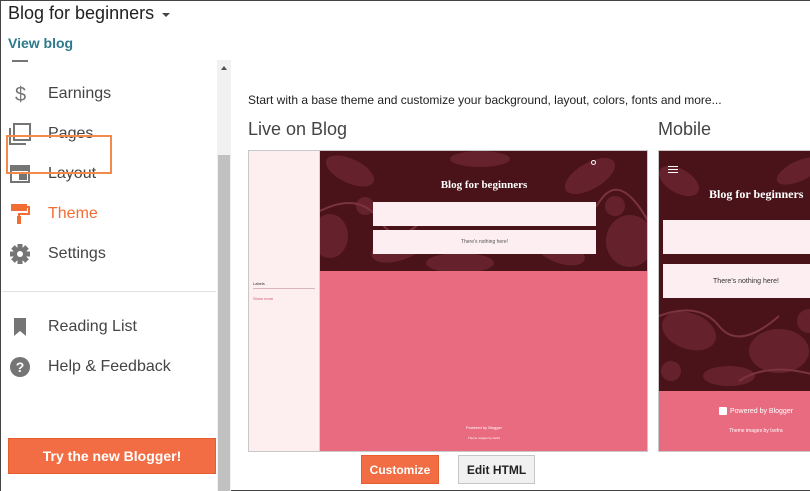 The width and height of the screenshot is (810, 491). What do you see at coordinates (263, 298) in the screenshot?
I see `preview-show-more: Show more` at bounding box center [263, 298].